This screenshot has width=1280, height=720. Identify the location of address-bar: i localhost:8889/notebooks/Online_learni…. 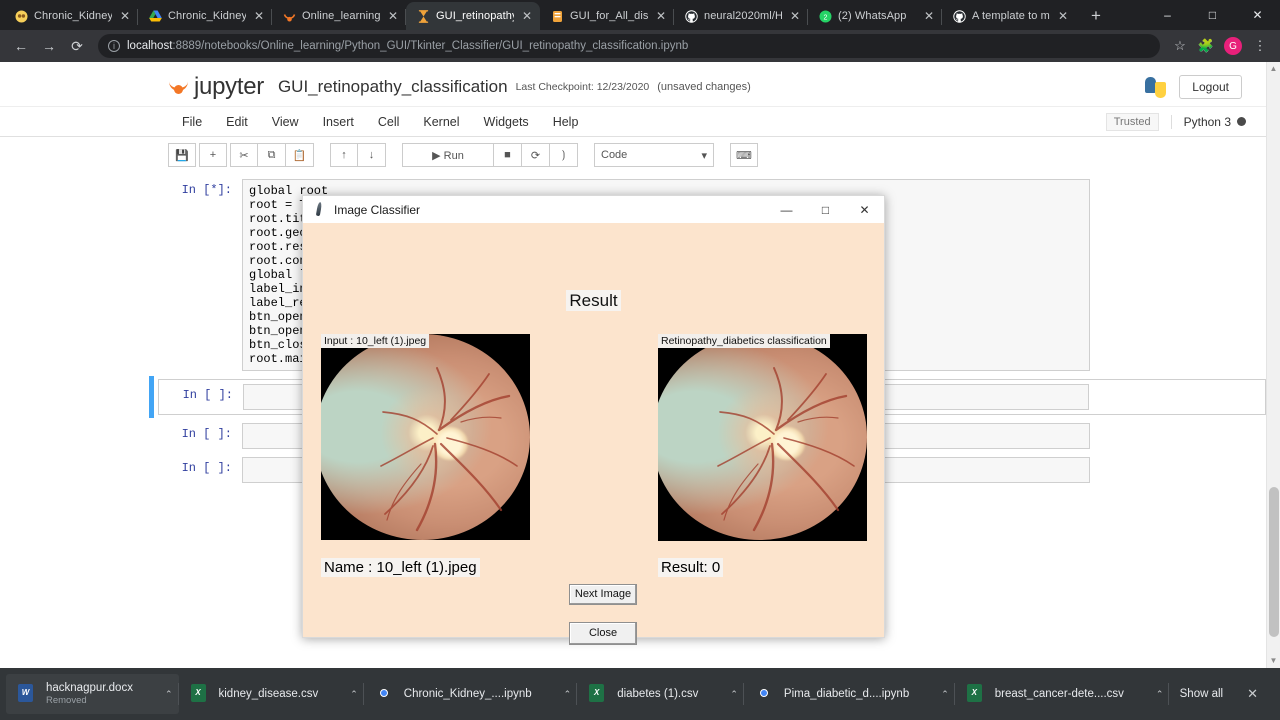
(629, 46).